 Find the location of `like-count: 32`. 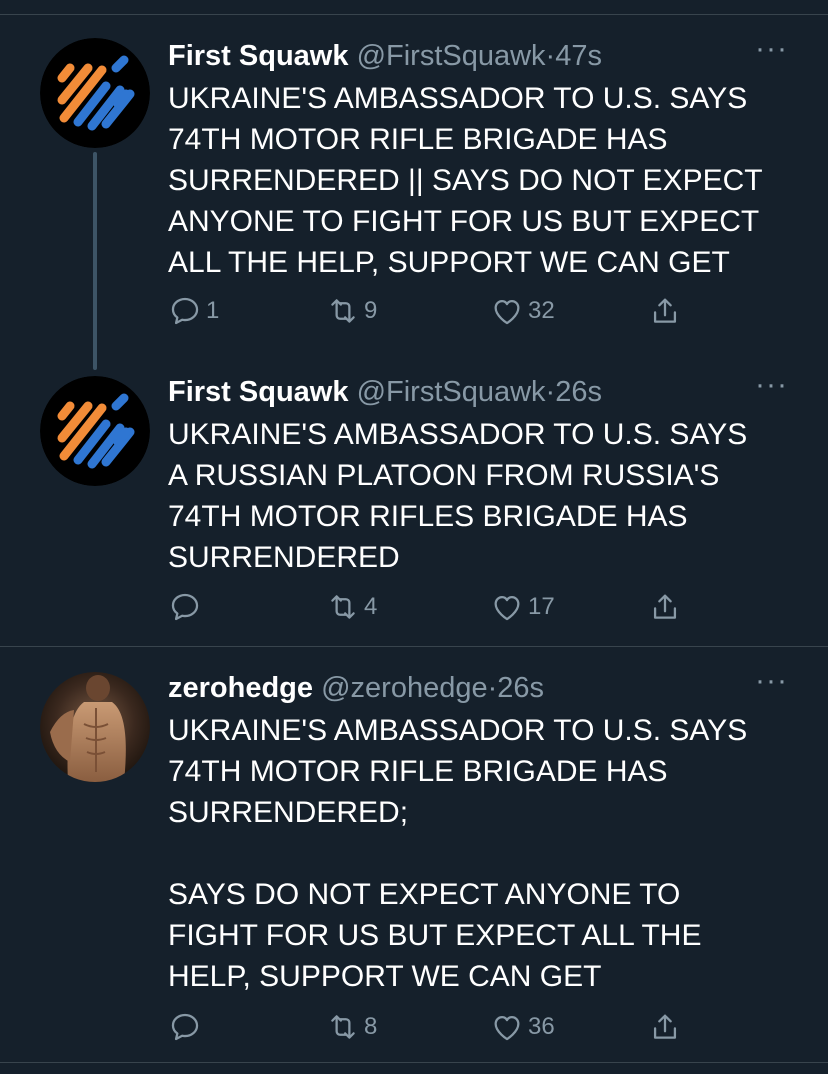

like-count: 32 is located at coordinates (541, 310).